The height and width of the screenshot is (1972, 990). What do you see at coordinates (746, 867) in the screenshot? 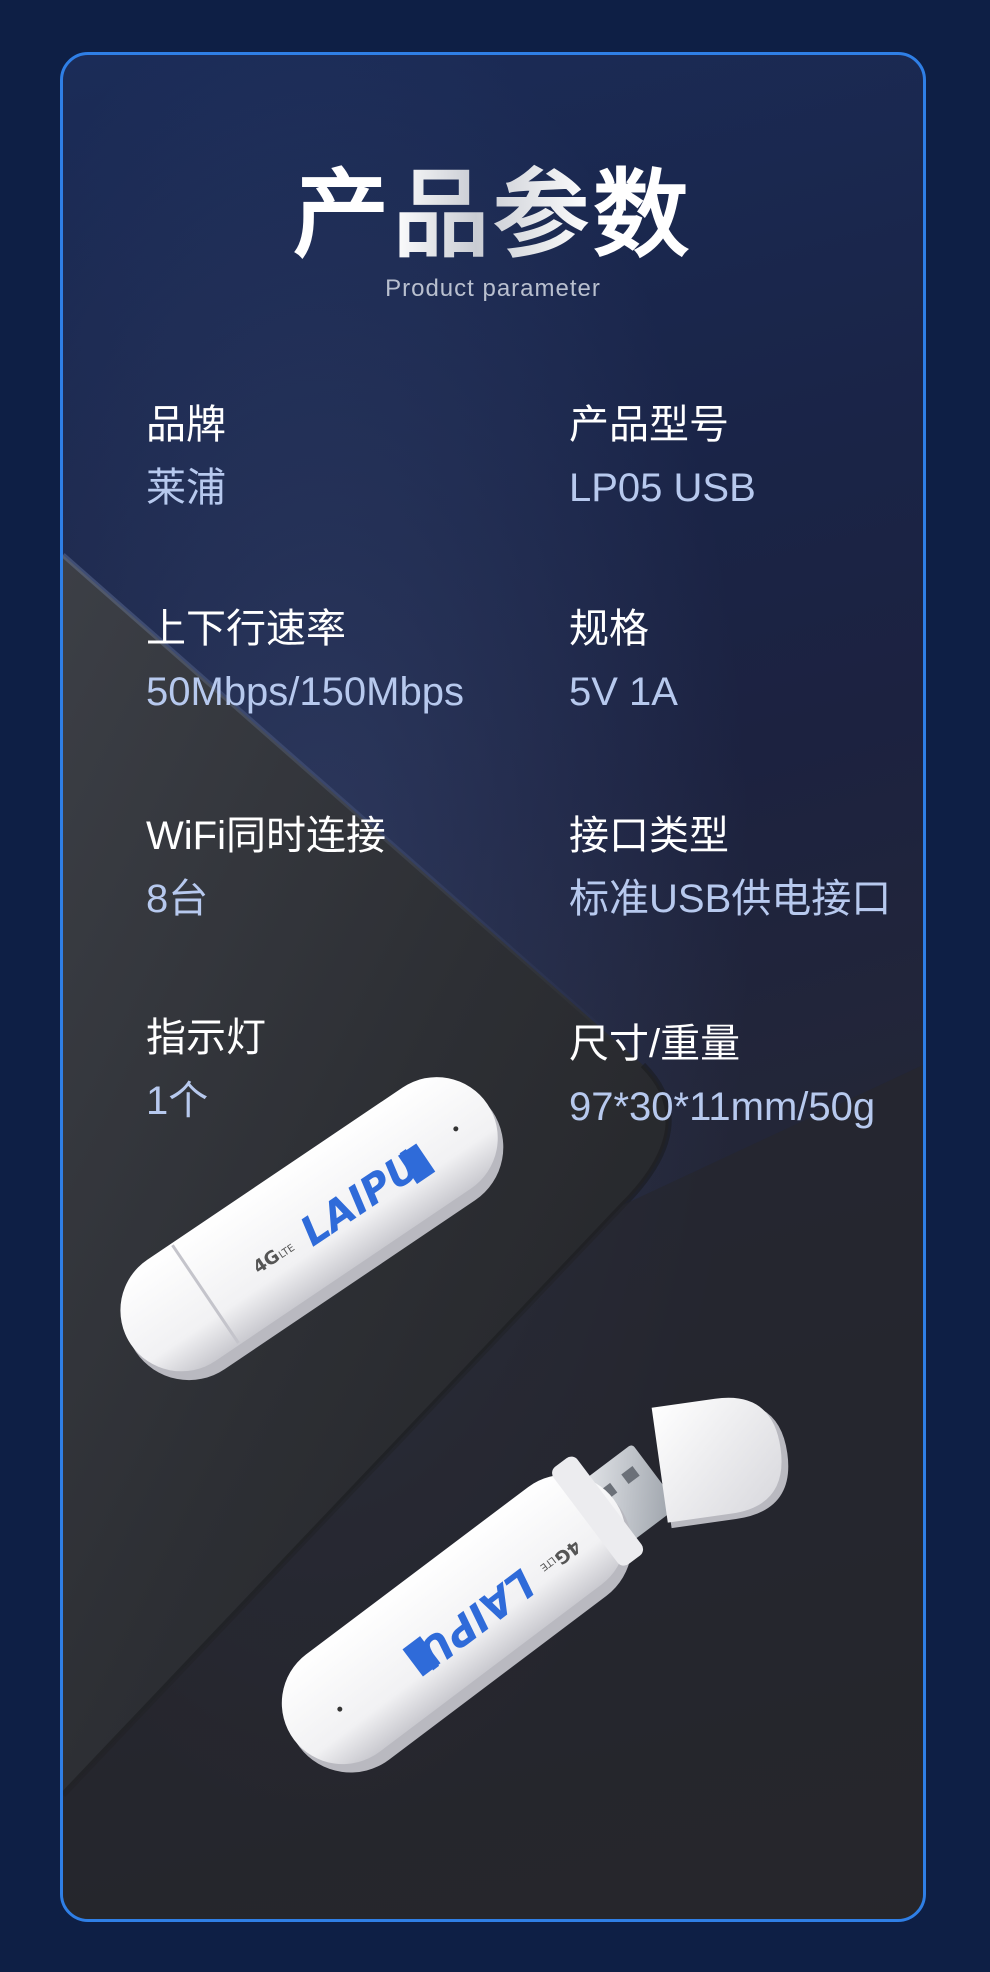
I see `param-interface: 接口类型 标准USB供电接口` at bounding box center [746, 867].